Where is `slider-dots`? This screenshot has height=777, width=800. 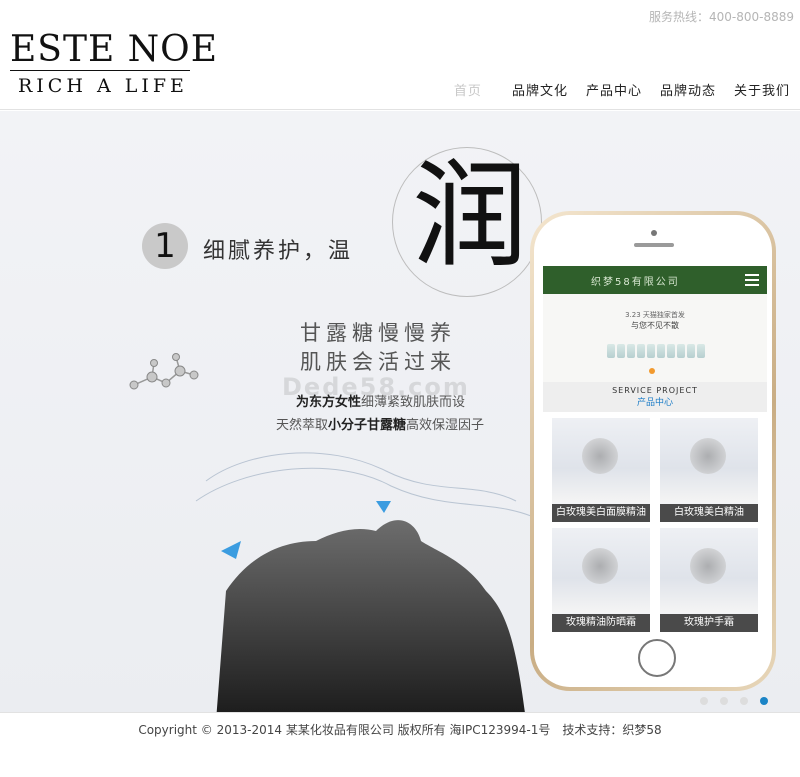 slider-dots is located at coordinates (734, 701).